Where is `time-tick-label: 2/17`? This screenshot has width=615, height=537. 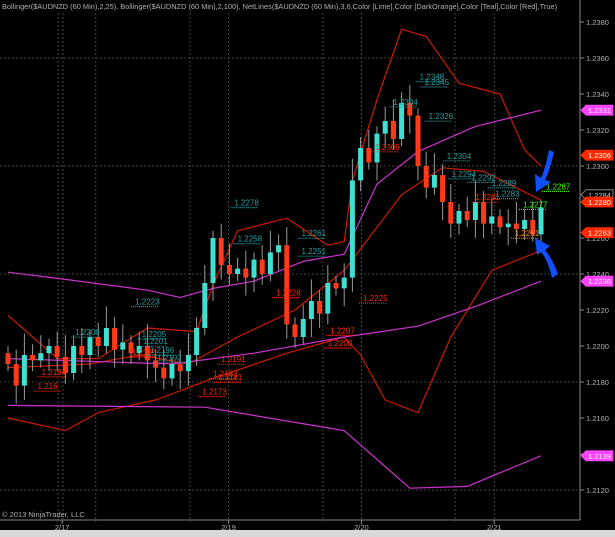
time-tick-label: 2/17 is located at coordinates (62, 527).